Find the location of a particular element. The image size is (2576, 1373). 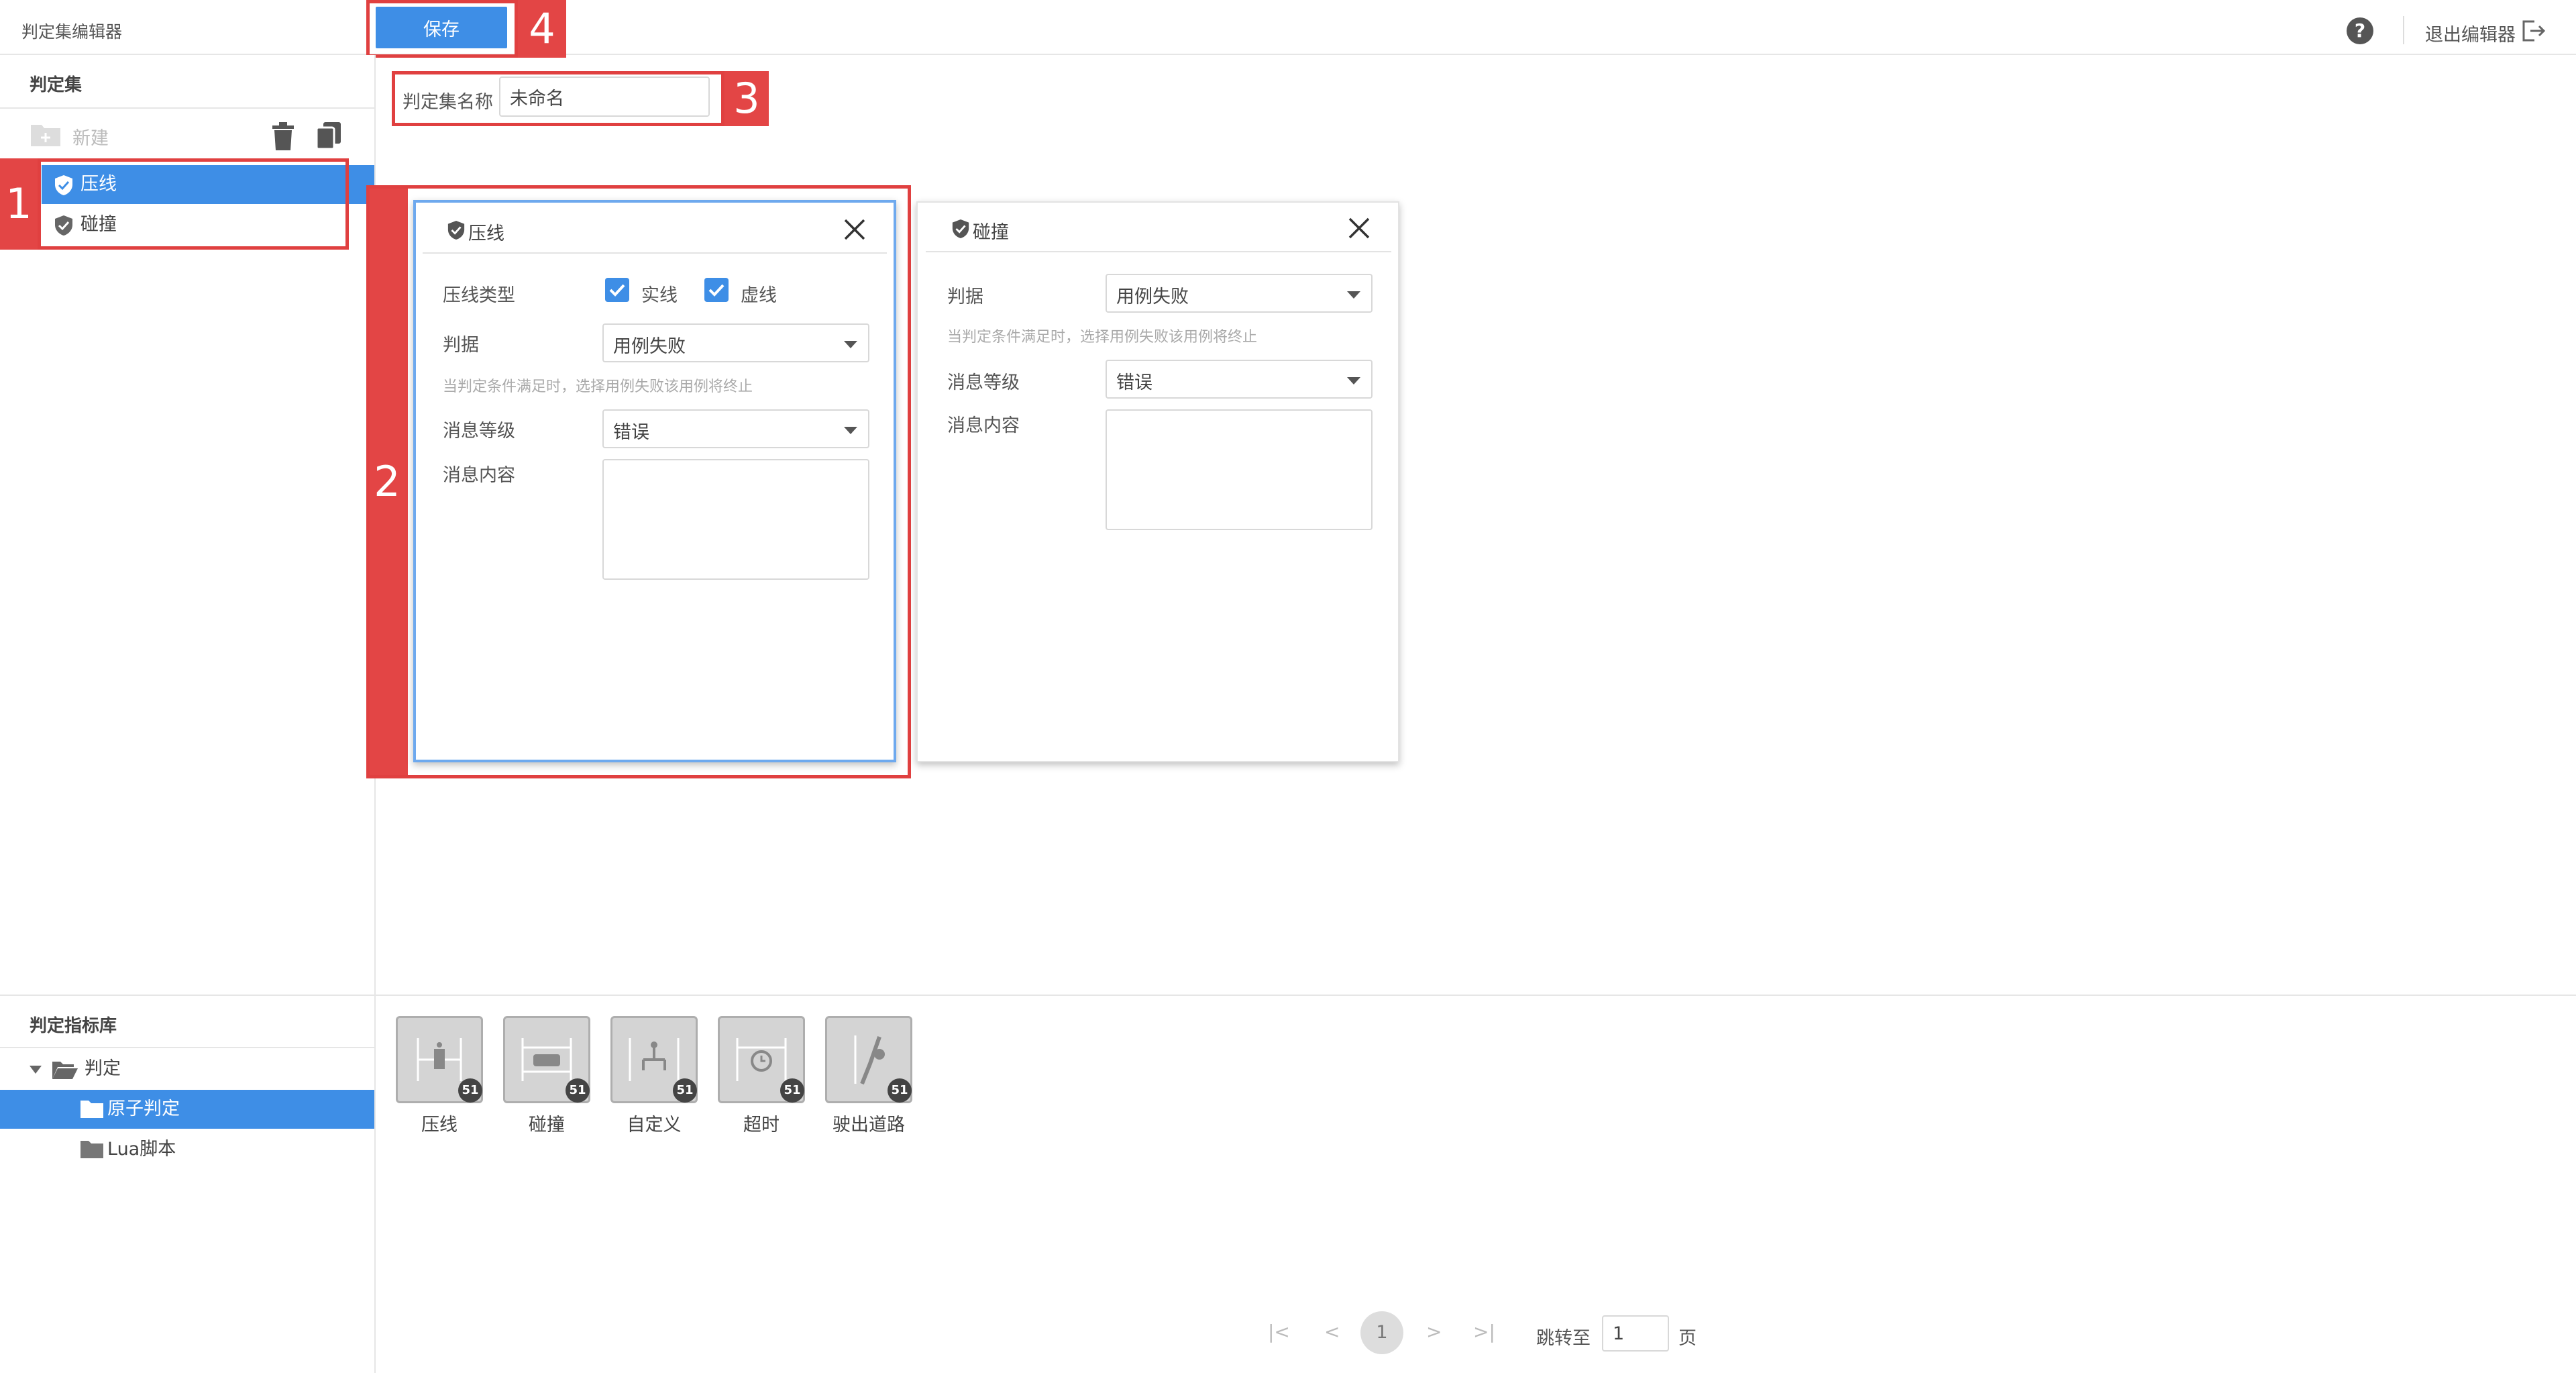

card-title: 碰撞 is located at coordinates (991, 232).